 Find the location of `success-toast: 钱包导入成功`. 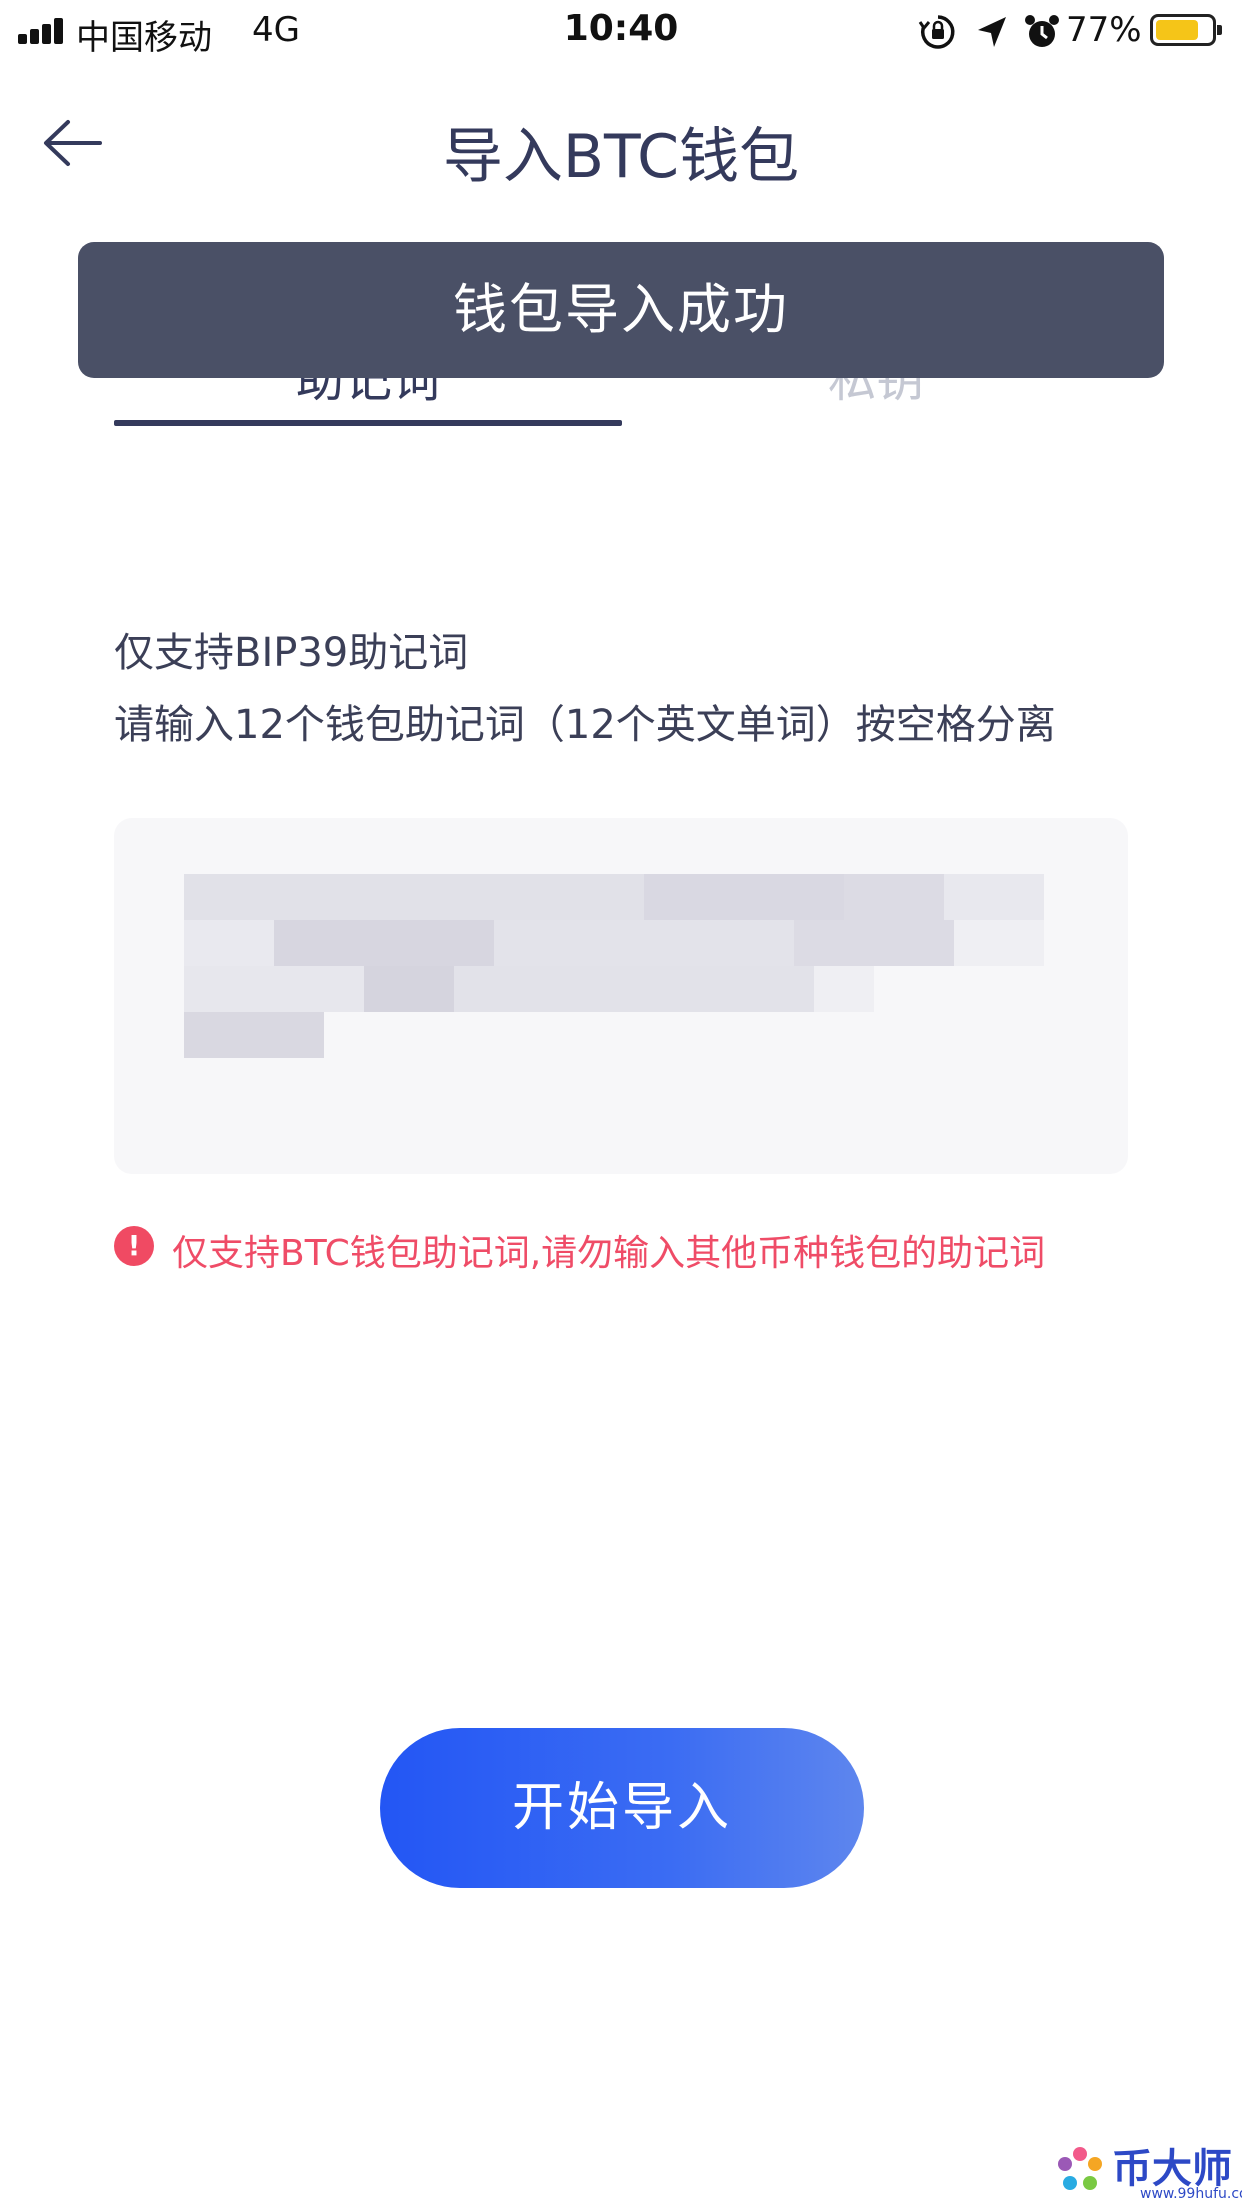

success-toast: 钱包导入成功 is located at coordinates (621, 310).